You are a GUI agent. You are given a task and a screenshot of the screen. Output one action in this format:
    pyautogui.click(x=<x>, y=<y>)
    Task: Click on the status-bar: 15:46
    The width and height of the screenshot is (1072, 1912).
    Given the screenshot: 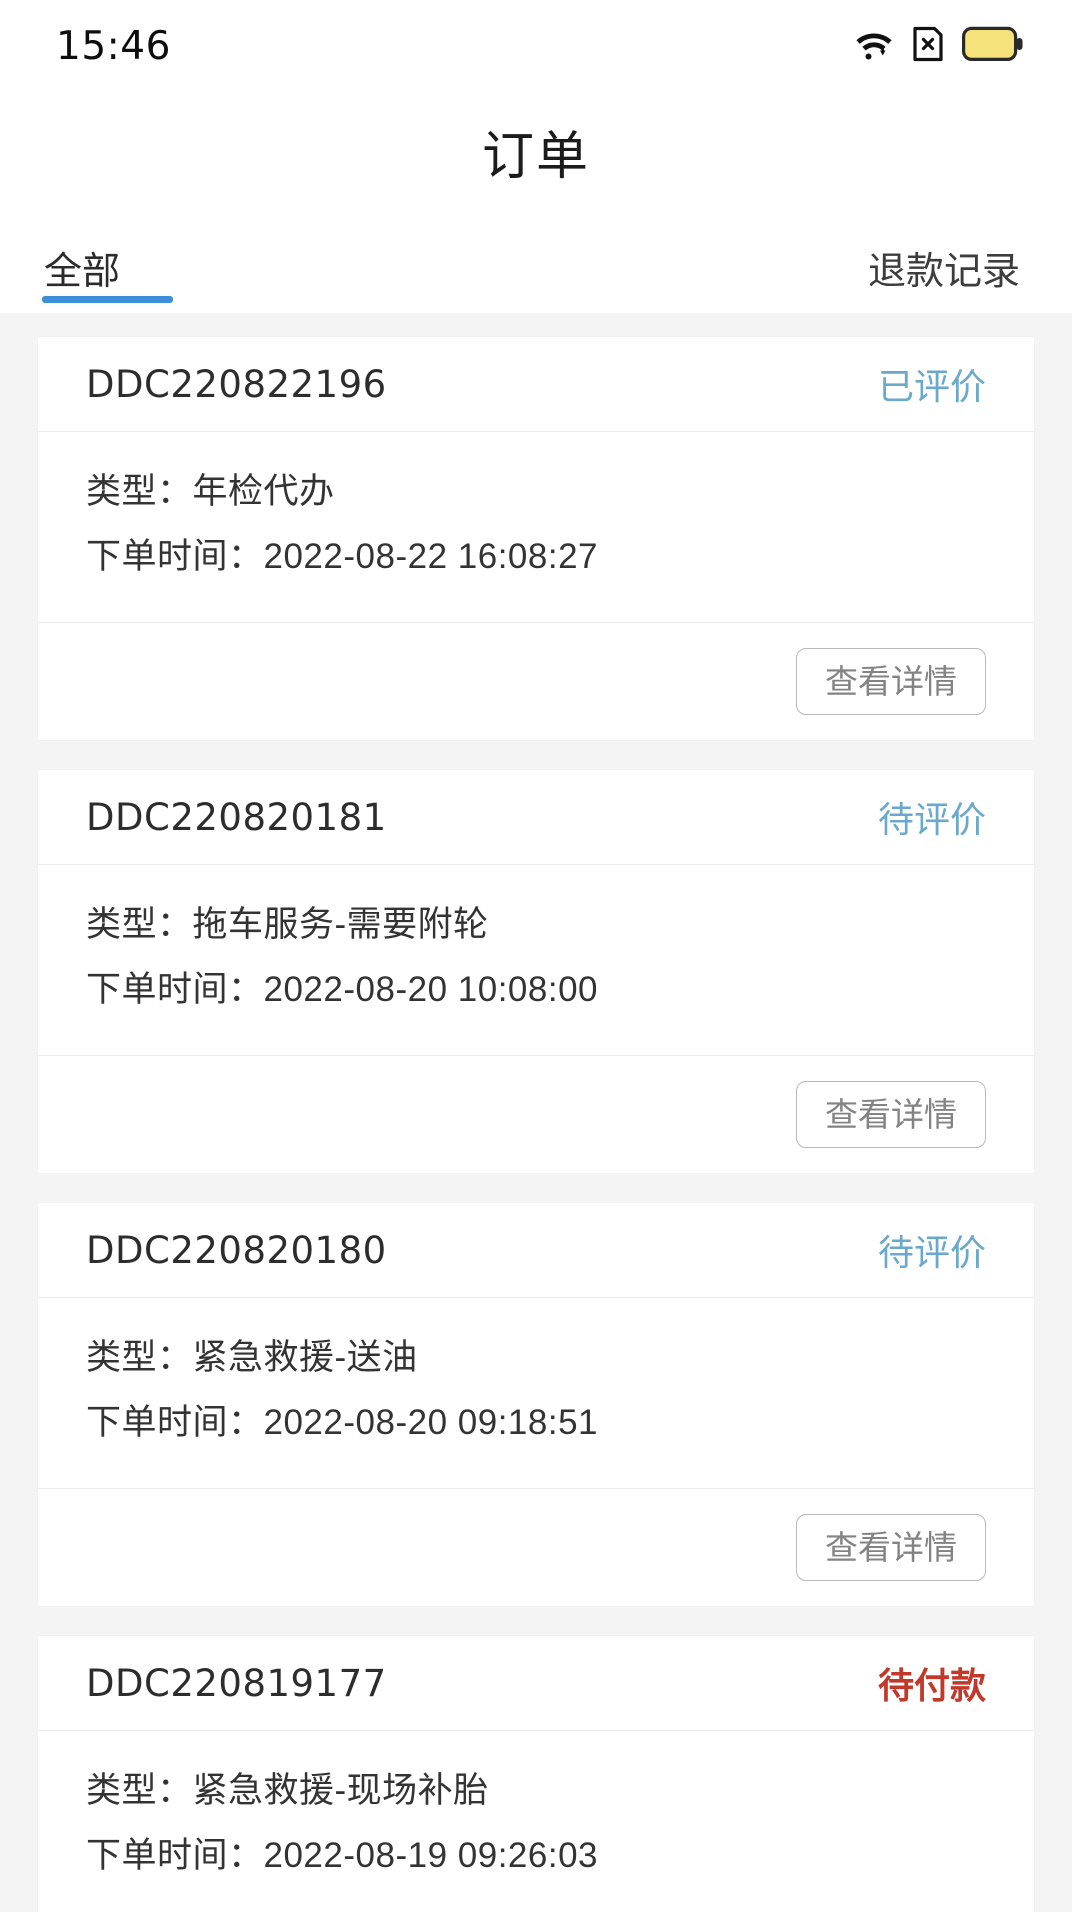 What is the action you would take?
    pyautogui.click(x=536, y=46)
    